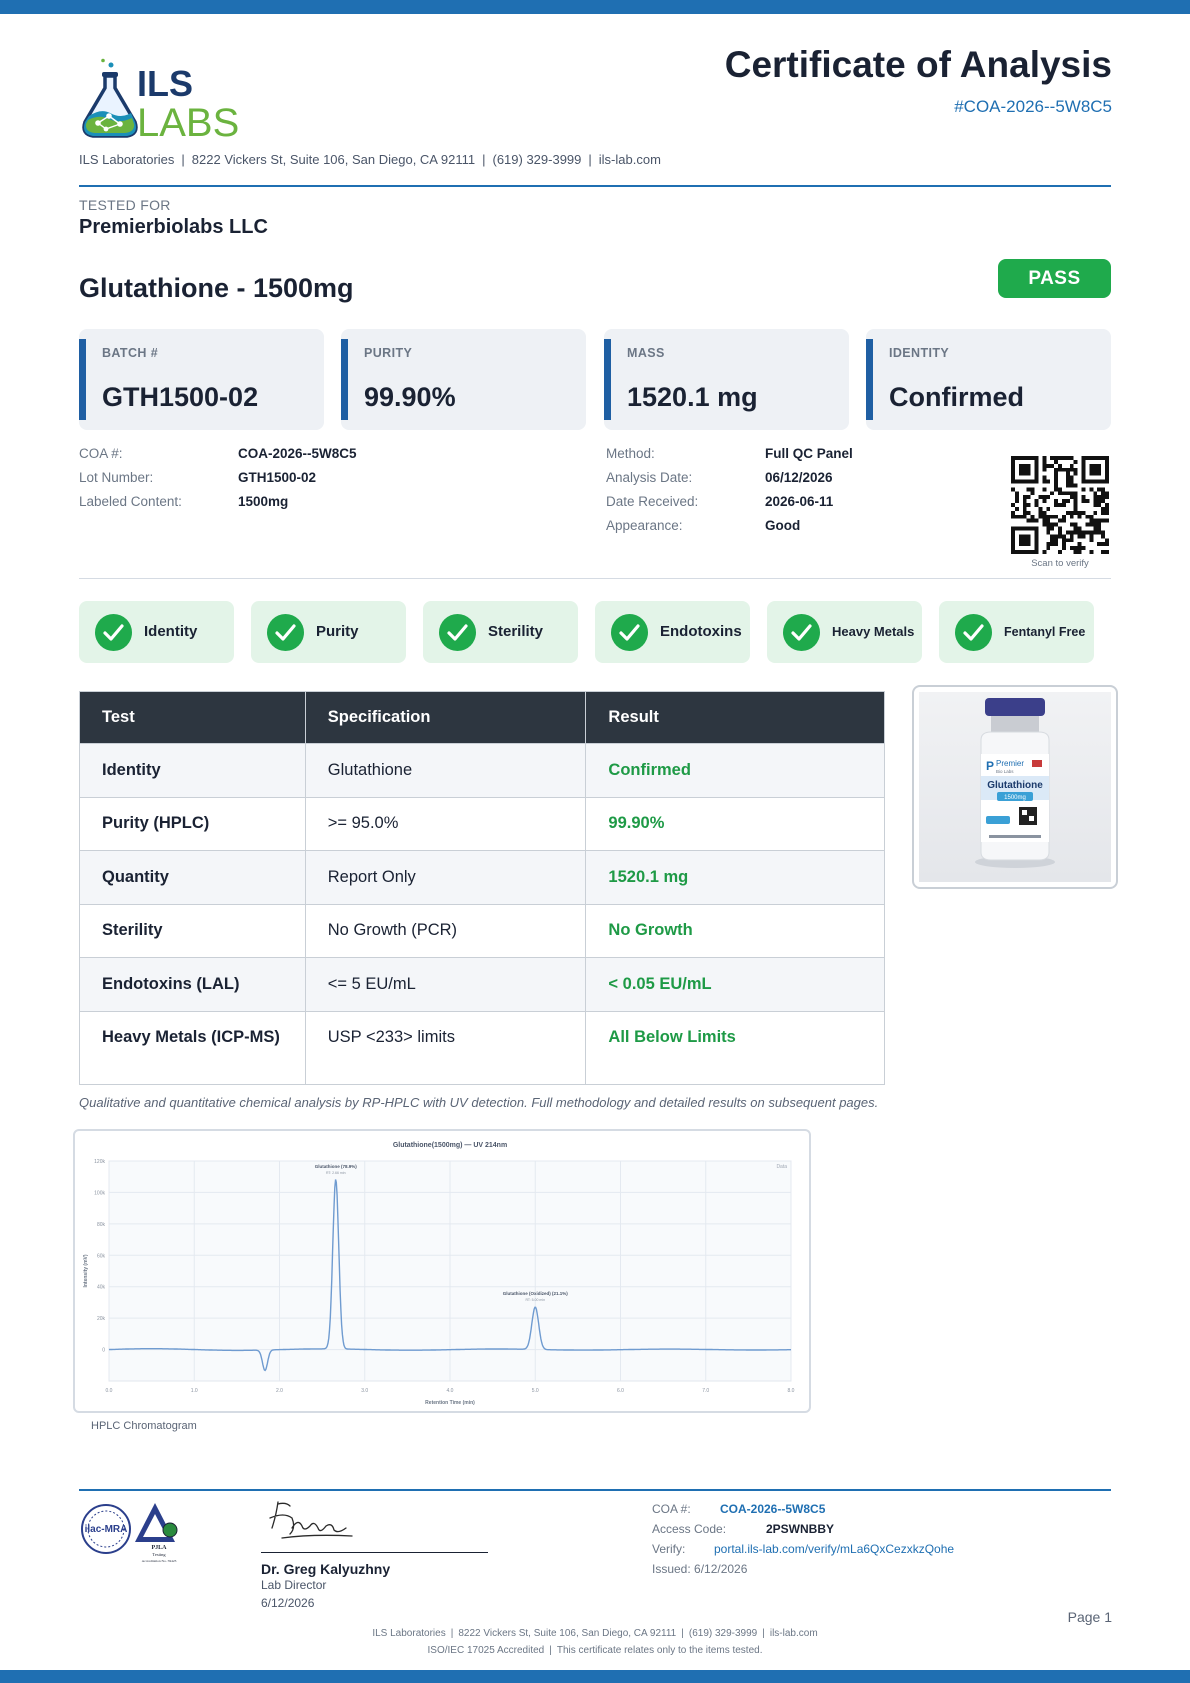 This screenshot has height=1683, width=1190. I want to click on peak-rt-label: RT: 5.00 min, so click(535, 1300).